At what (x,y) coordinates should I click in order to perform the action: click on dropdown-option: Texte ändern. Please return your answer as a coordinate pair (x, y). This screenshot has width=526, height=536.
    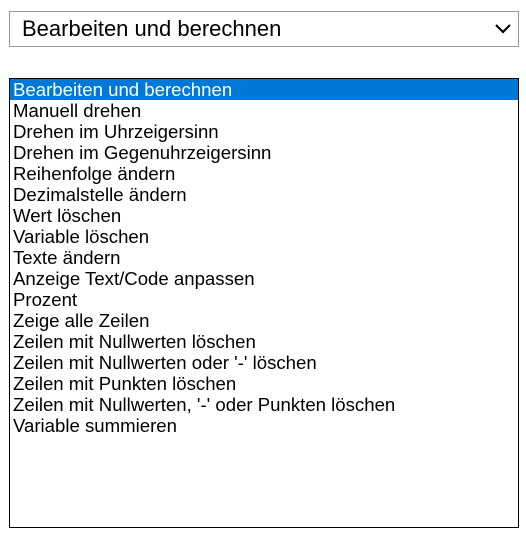
    Looking at the image, I should click on (264, 257).